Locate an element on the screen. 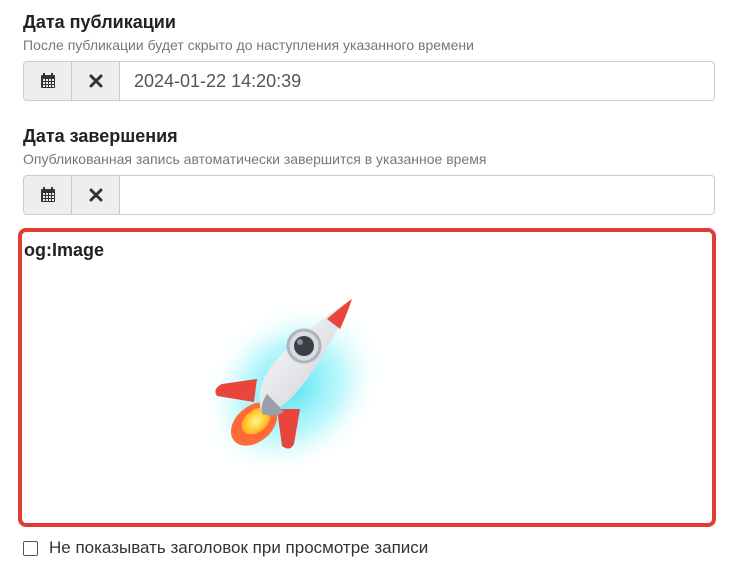 This screenshot has width=735, height=587. publish-clear-button is located at coordinates (96, 81).